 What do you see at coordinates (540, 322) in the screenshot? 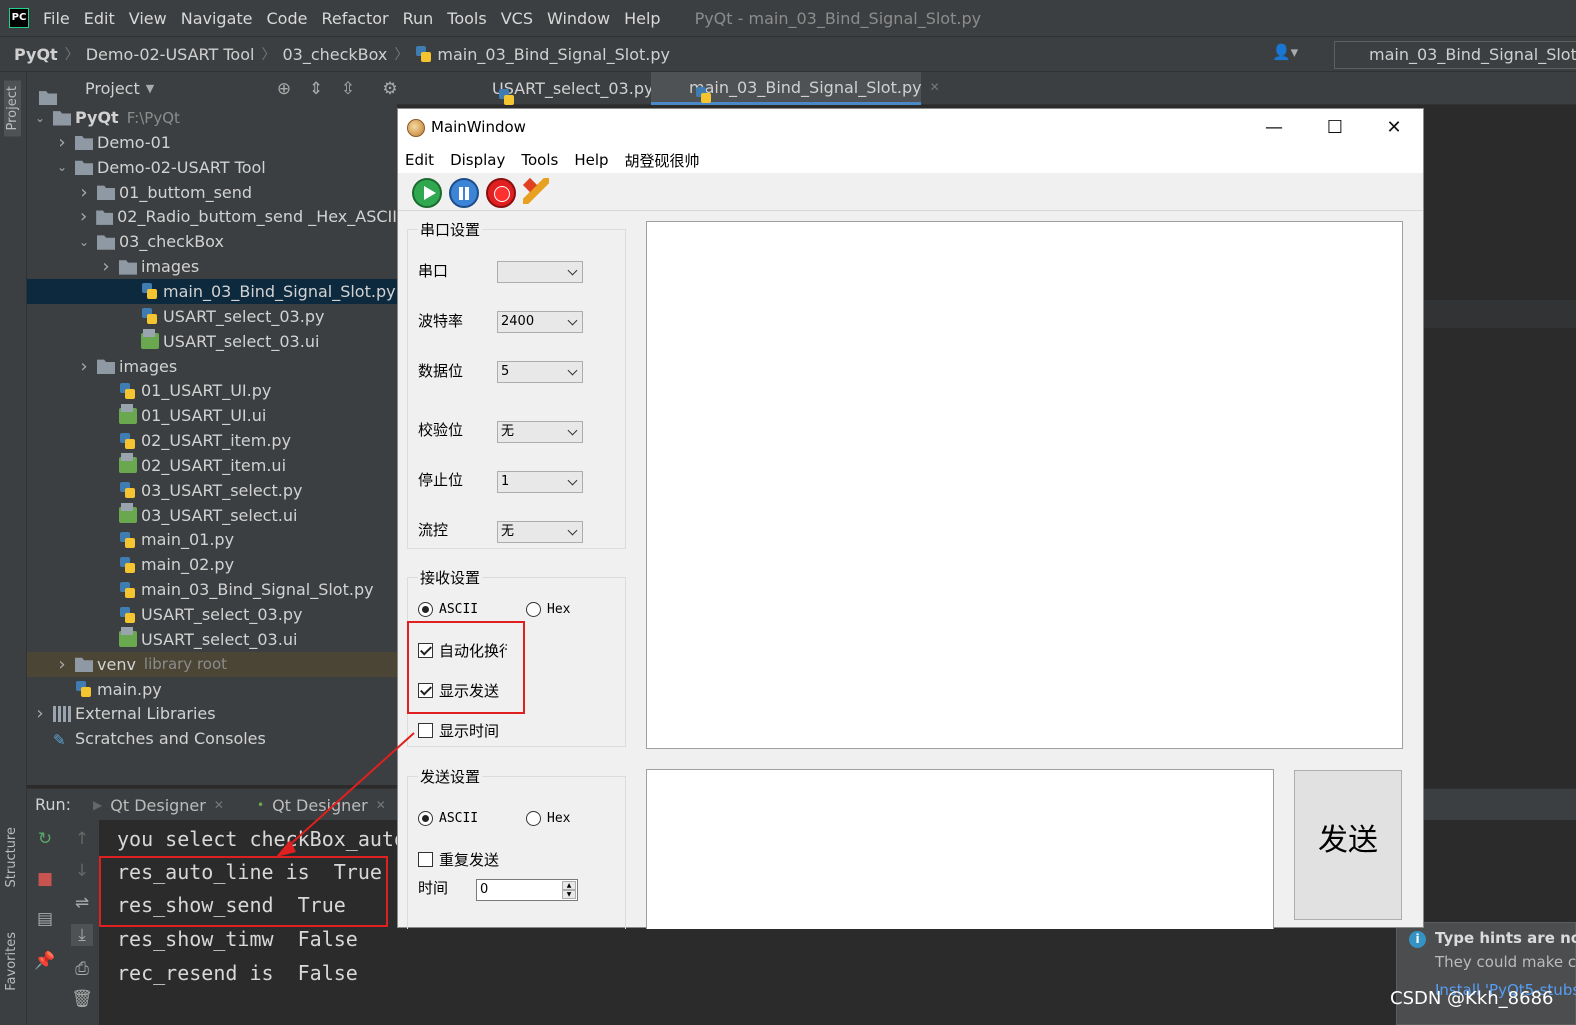
I see `baudrate-combo: 2400` at bounding box center [540, 322].